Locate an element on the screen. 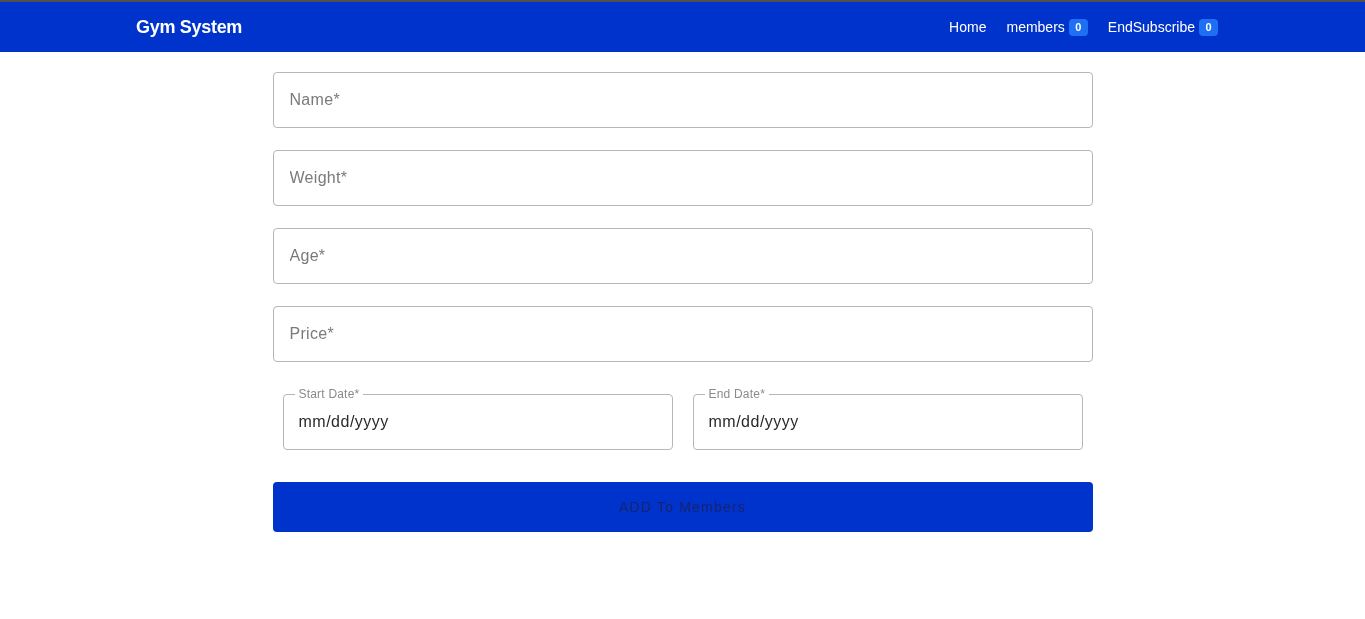  text-field: Age* is located at coordinates (682, 256).